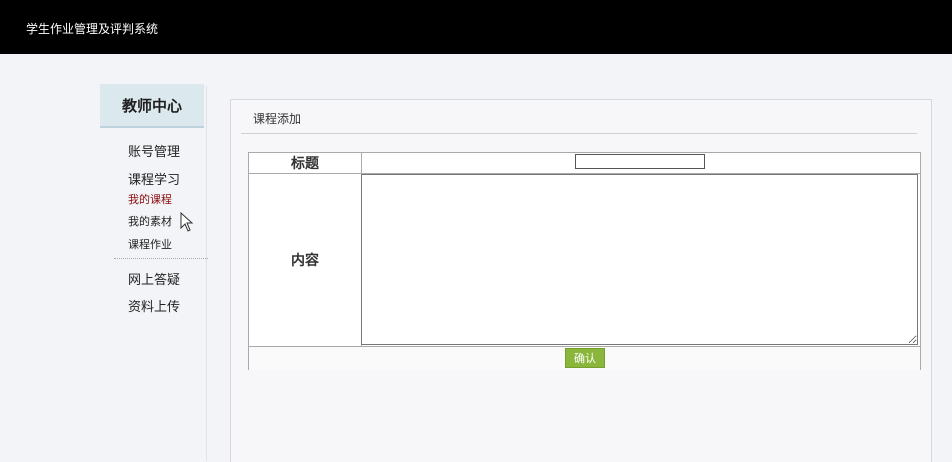 This screenshot has height=462, width=952. I want to click on sidebar-header: 教师中心, so click(152, 106).